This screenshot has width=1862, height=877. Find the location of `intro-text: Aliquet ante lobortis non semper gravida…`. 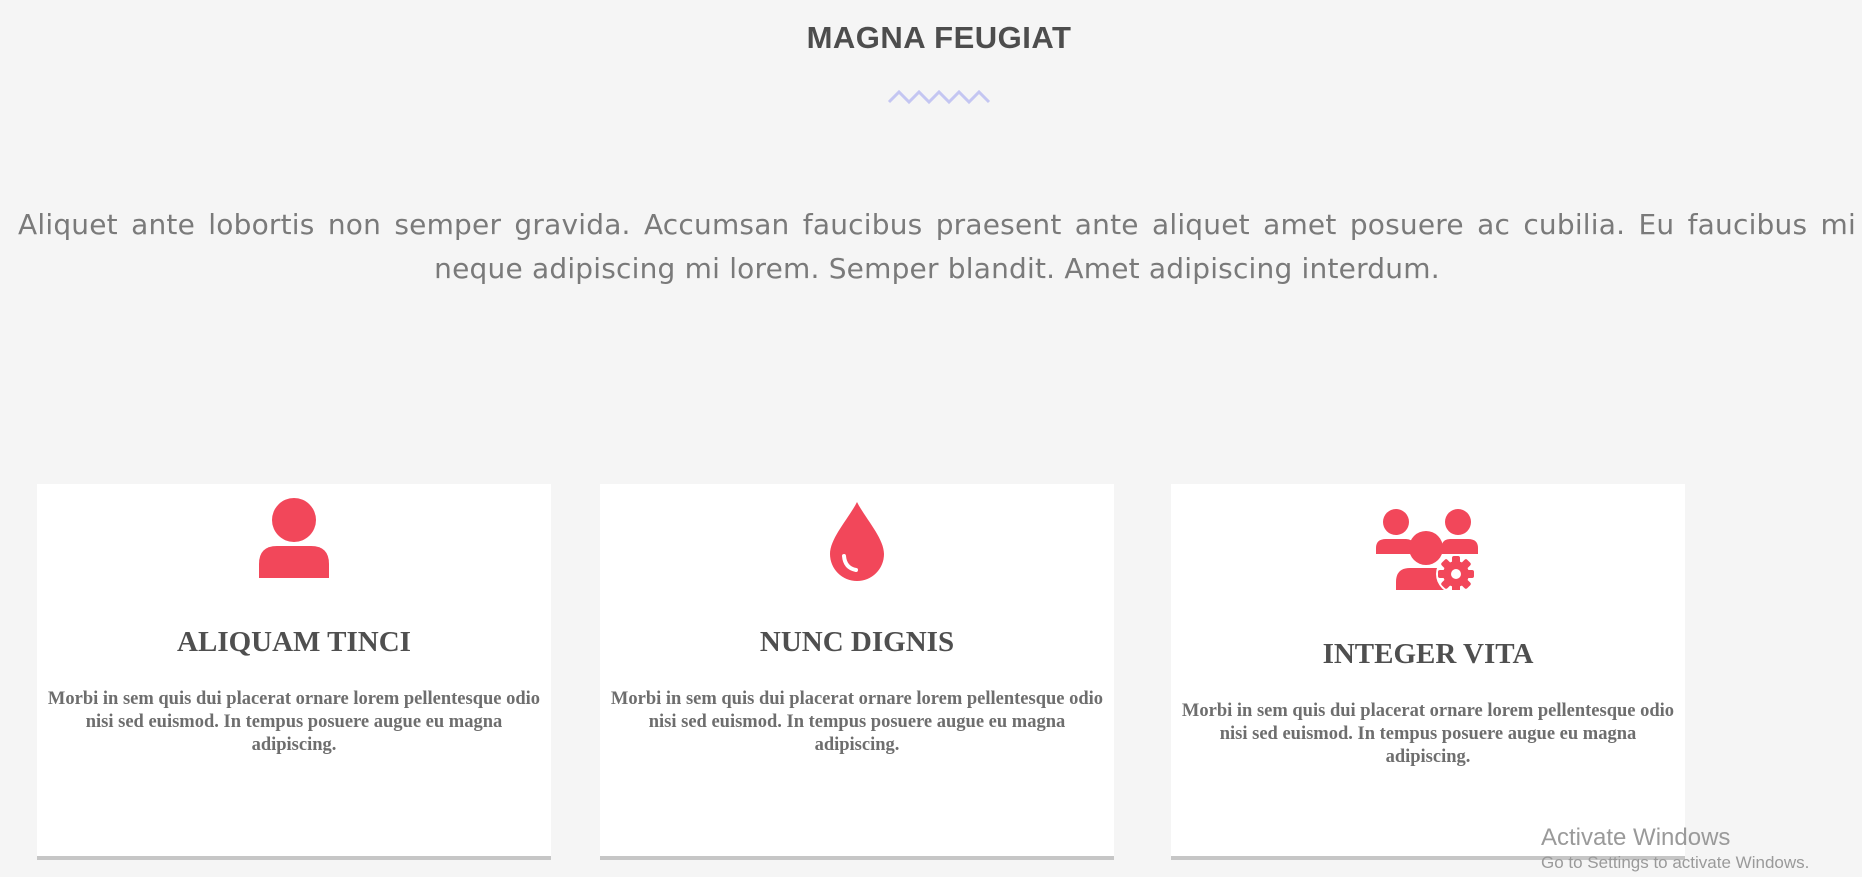

intro-text: Aliquet ante lobortis non semper gravida… is located at coordinates (937, 246).